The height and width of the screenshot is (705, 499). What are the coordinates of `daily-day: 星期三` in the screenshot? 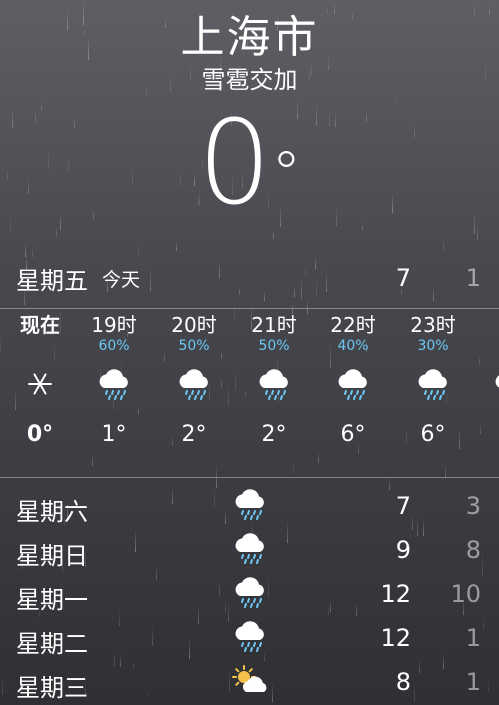 It's located at (52, 688).